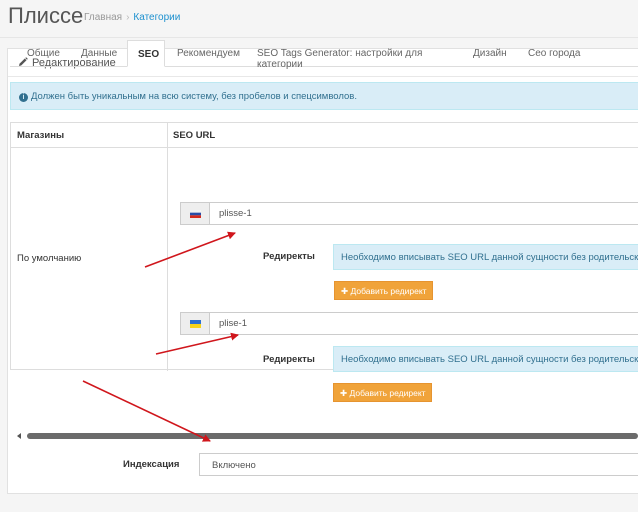  What do you see at coordinates (132, 17) in the screenshot?
I see `breadcrumb: Главная › Категории` at bounding box center [132, 17].